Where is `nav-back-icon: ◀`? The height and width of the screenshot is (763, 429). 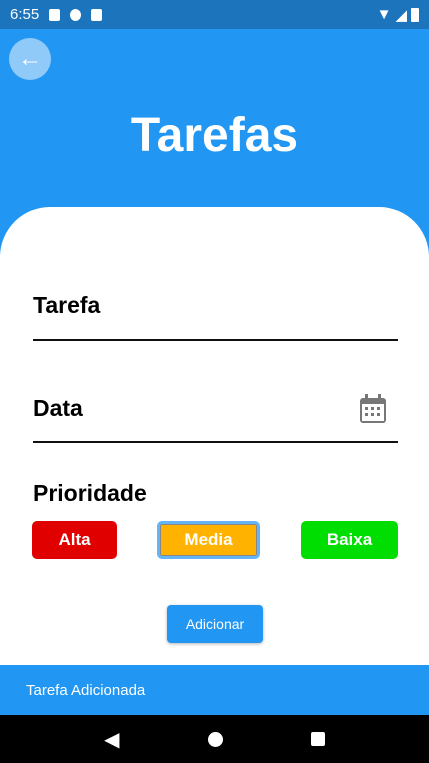
nav-back-icon: ◀ is located at coordinates (111, 739).